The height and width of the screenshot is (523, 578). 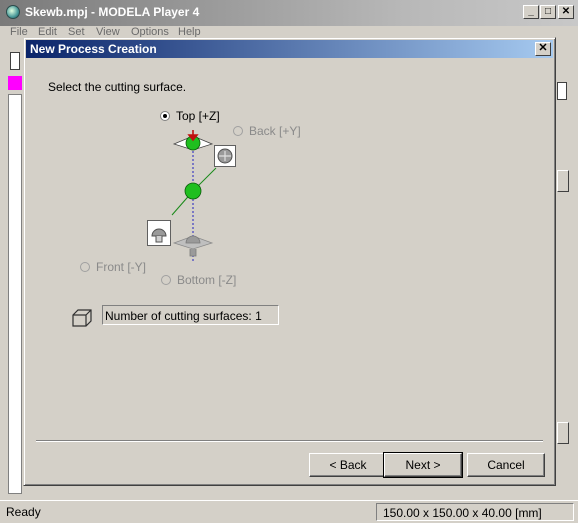 I want to click on radio-top-label: Top [+Z], so click(x=198, y=116).